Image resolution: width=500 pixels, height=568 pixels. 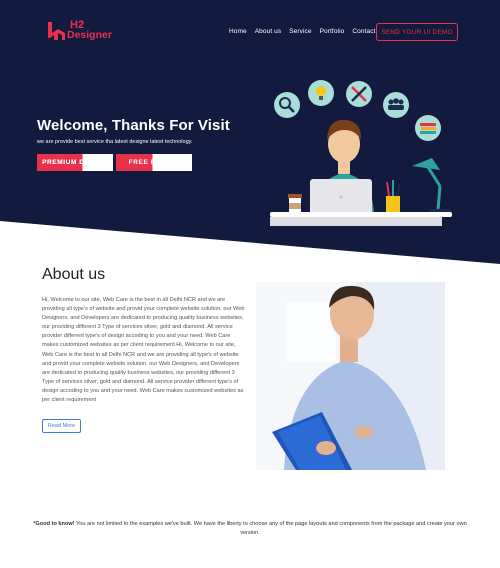 What do you see at coordinates (359, 94) in the screenshot?
I see `pencil-ruler-icon` at bounding box center [359, 94].